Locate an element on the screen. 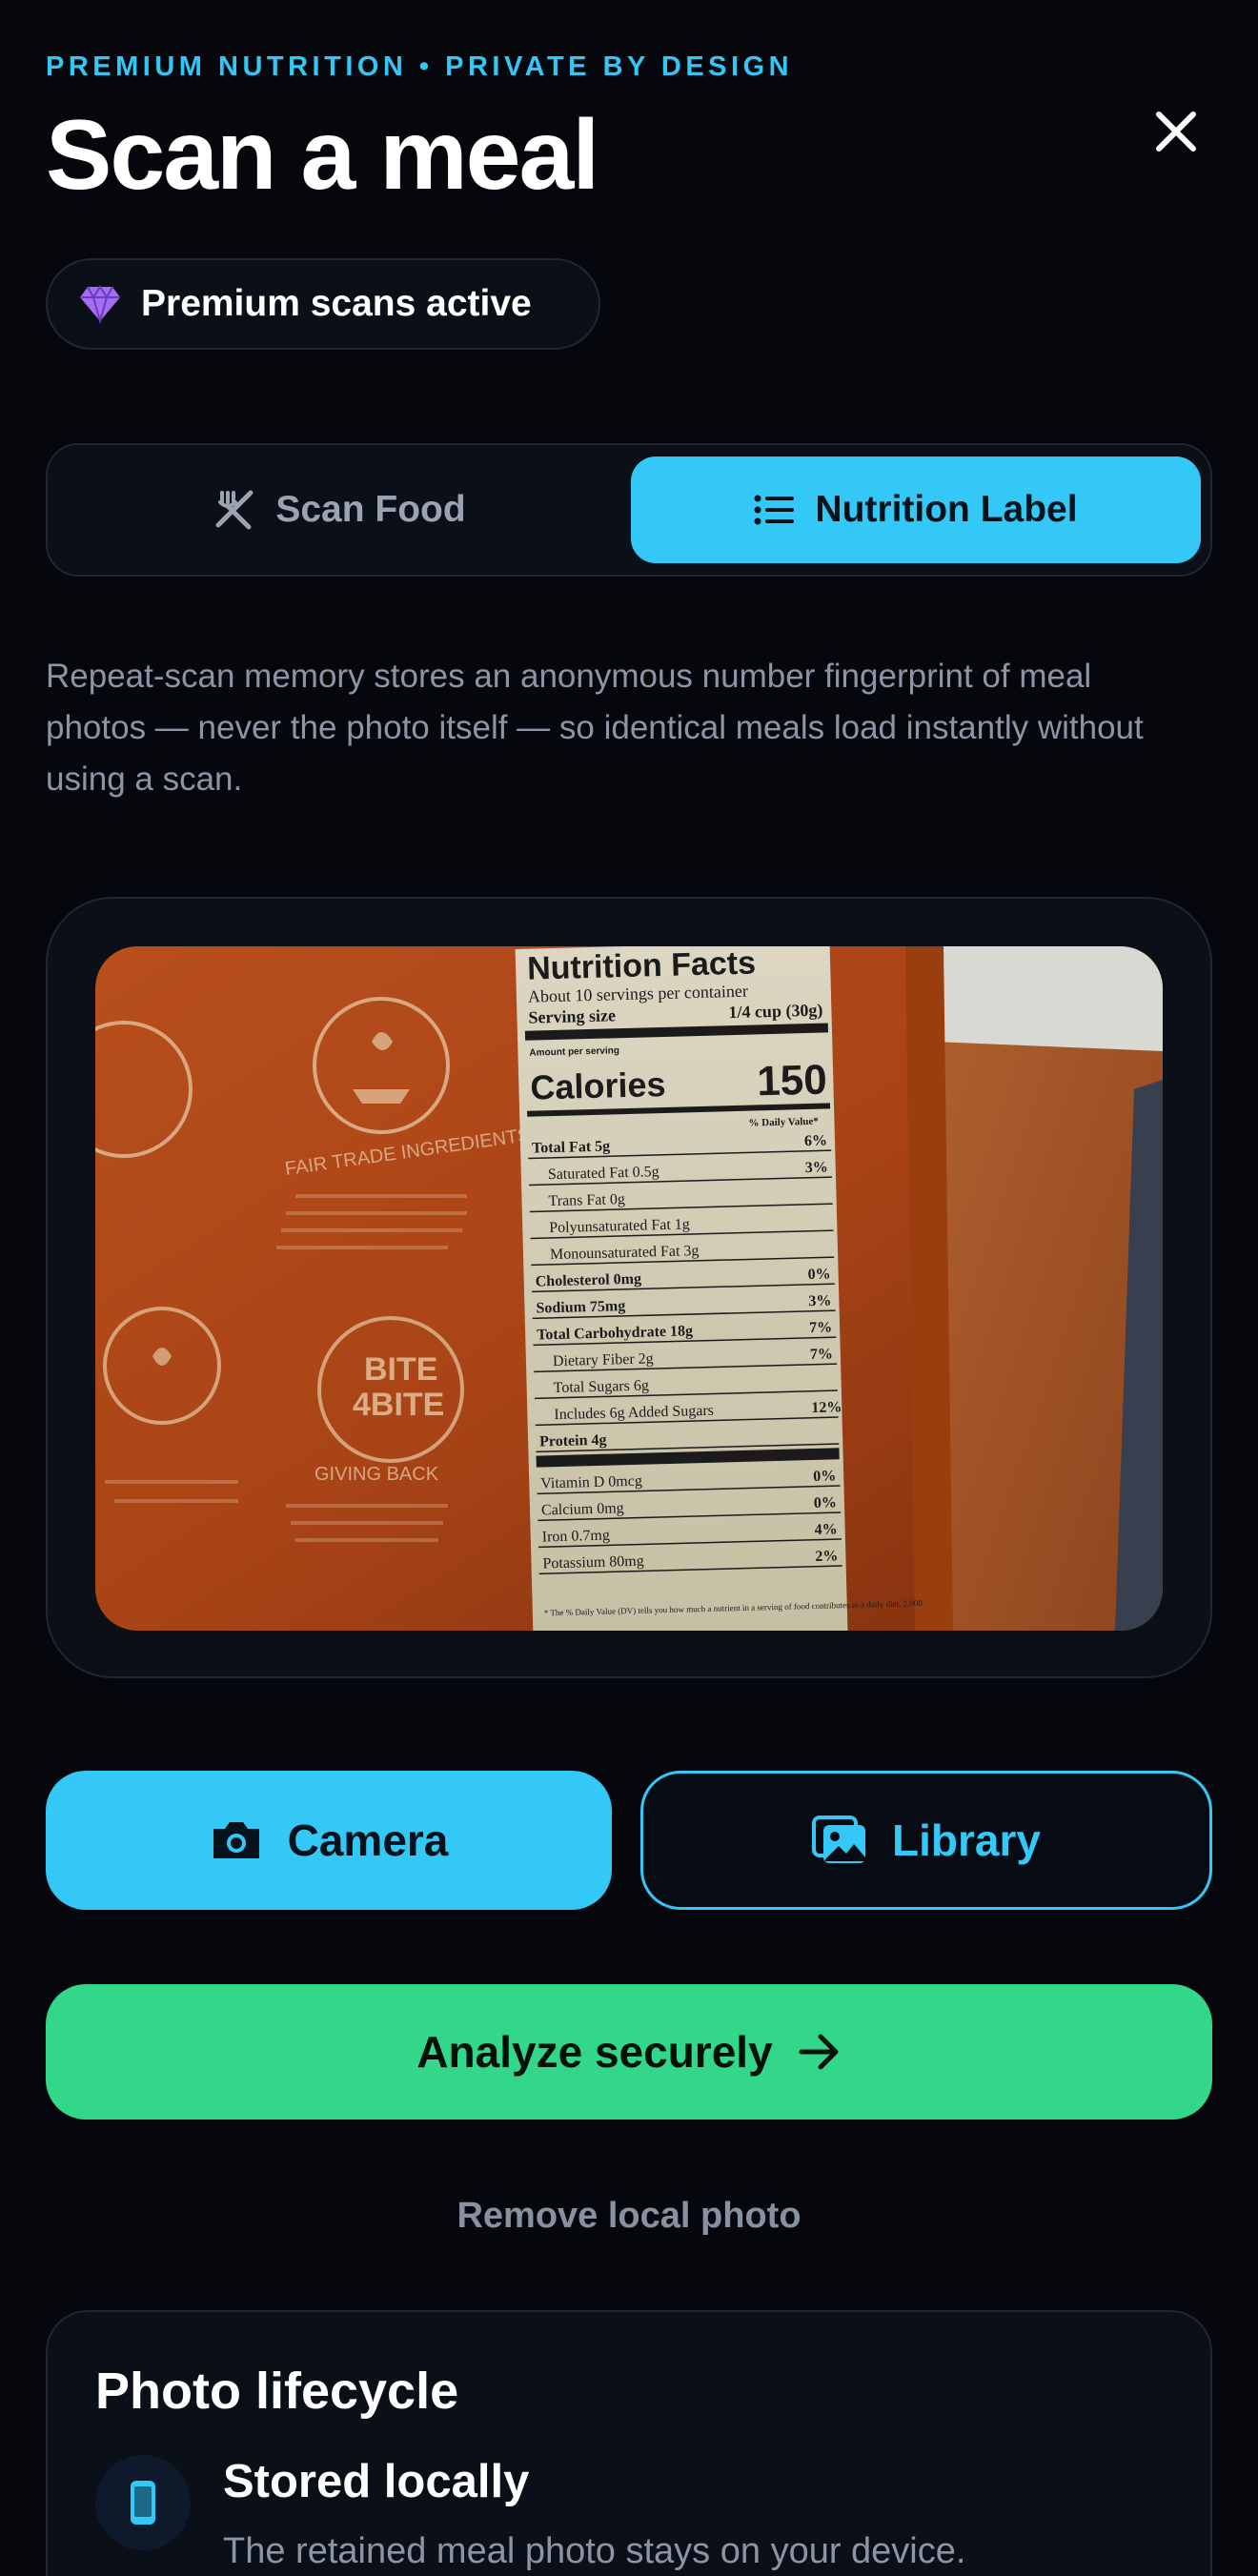 This screenshot has height=2576, width=1258. tab-nutrition-label: Nutrition Label is located at coordinates (916, 510).